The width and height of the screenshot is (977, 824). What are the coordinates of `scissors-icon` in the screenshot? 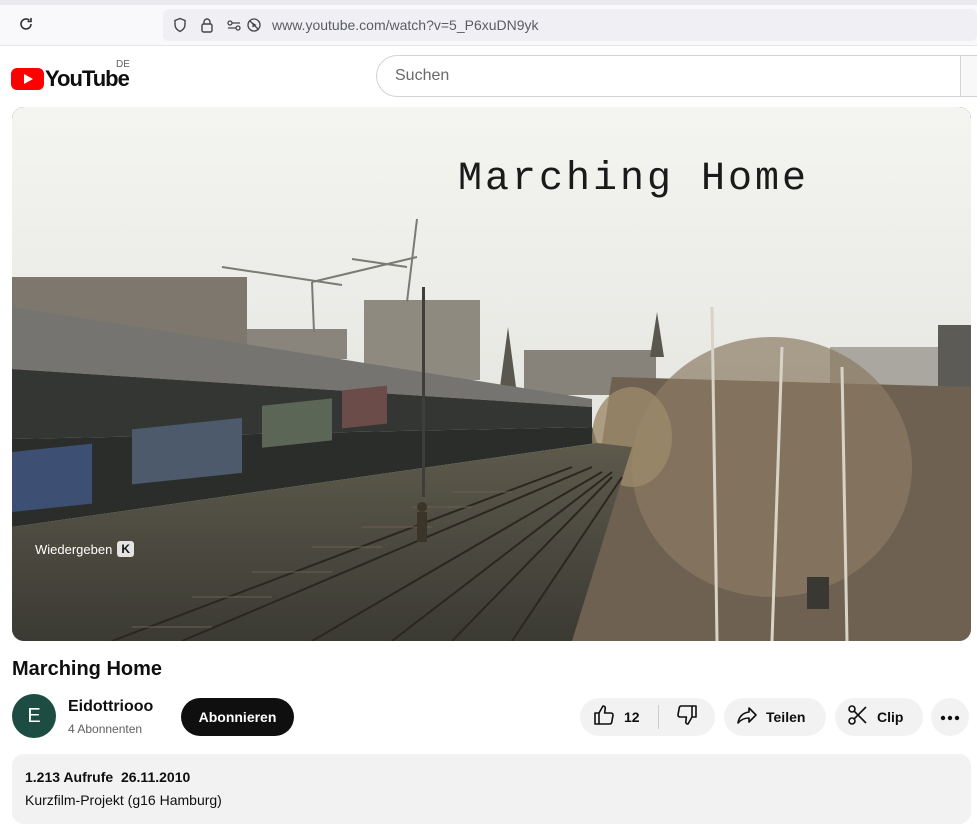 It's located at (858, 717).